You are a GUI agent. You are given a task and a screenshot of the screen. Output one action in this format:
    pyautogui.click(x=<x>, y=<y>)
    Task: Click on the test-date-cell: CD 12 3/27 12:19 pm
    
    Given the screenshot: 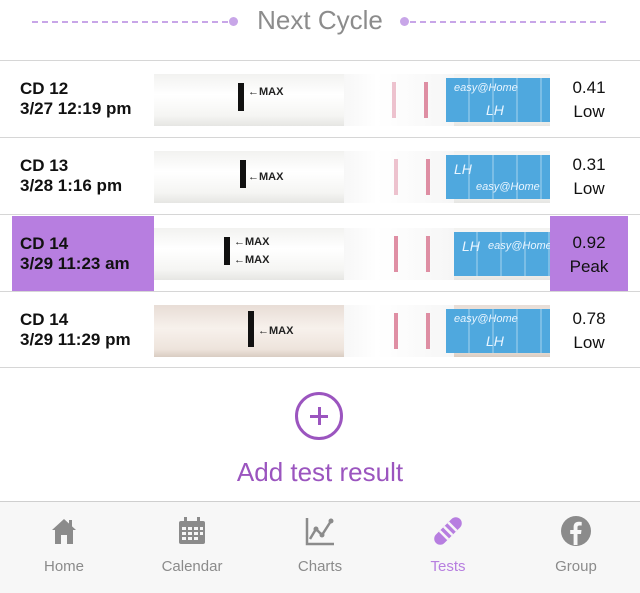 What is the action you would take?
    pyautogui.click(x=83, y=99)
    